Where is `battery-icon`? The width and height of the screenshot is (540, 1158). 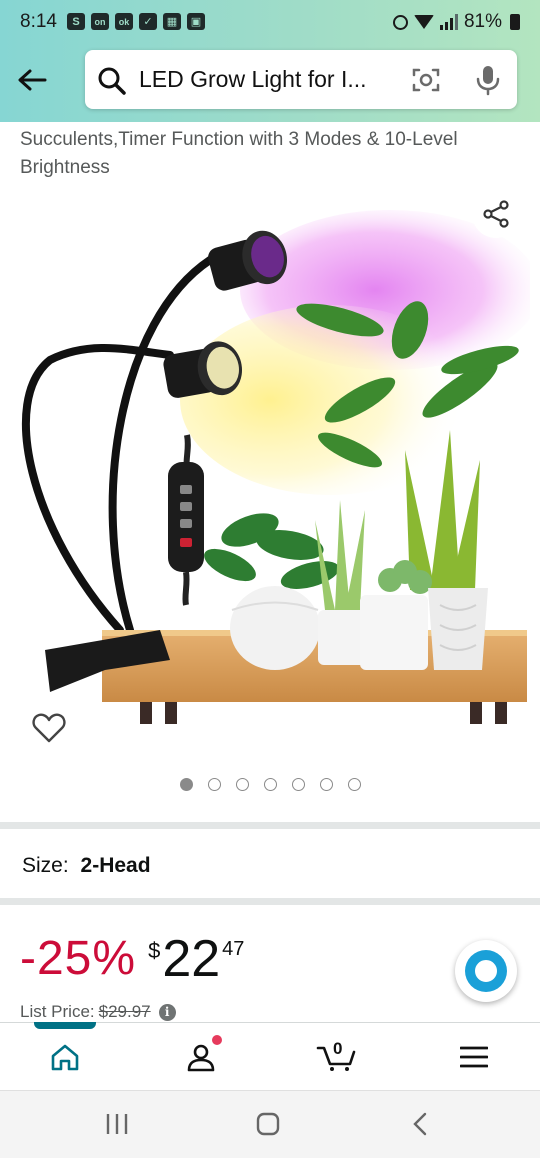
battery-icon is located at coordinates (515, 22).